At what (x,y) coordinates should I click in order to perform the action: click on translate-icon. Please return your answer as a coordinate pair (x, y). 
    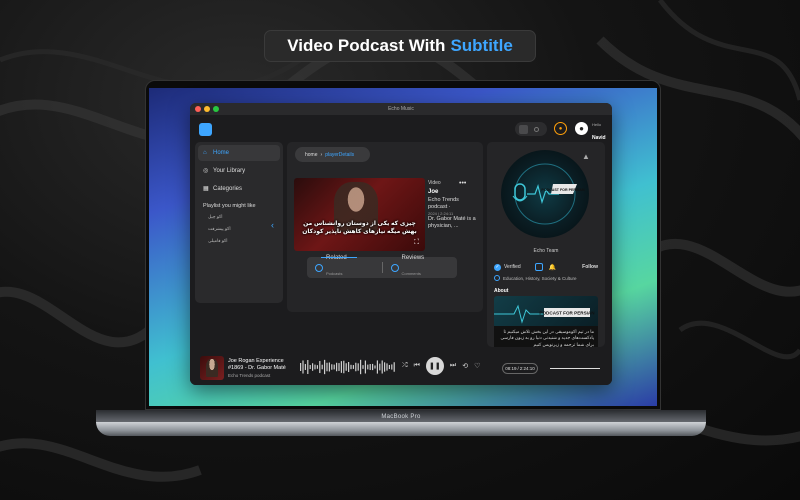
    Looking at the image, I should click on (523, 129).